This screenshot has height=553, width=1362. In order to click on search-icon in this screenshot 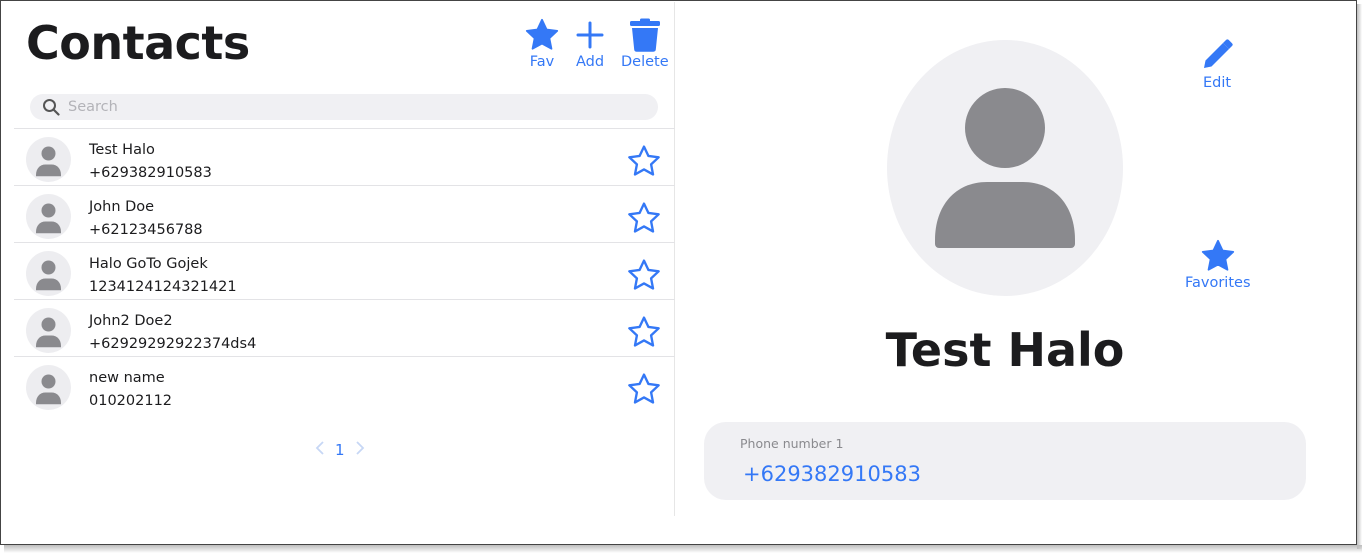, I will do `click(51, 107)`.